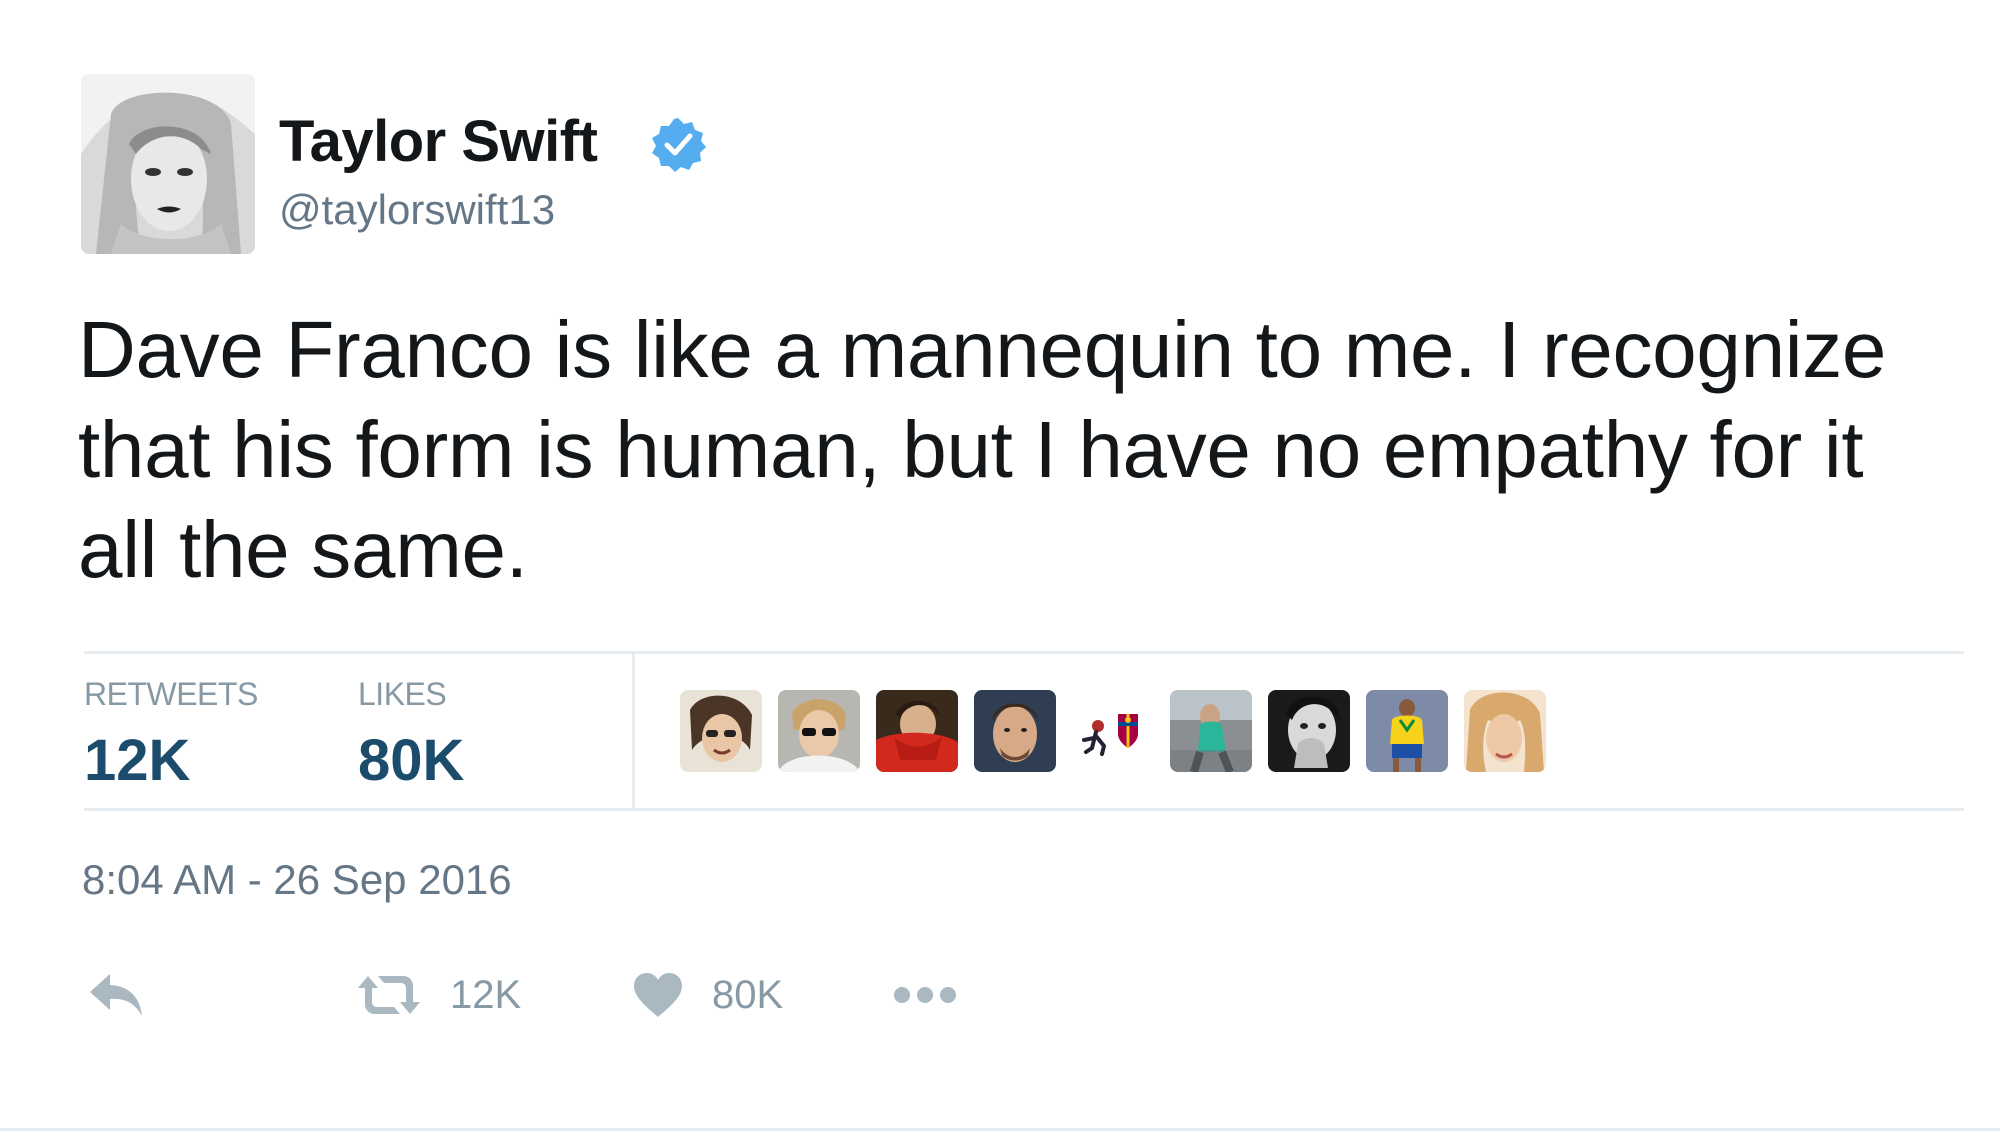  I want to click on reply-button, so click(116, 995).